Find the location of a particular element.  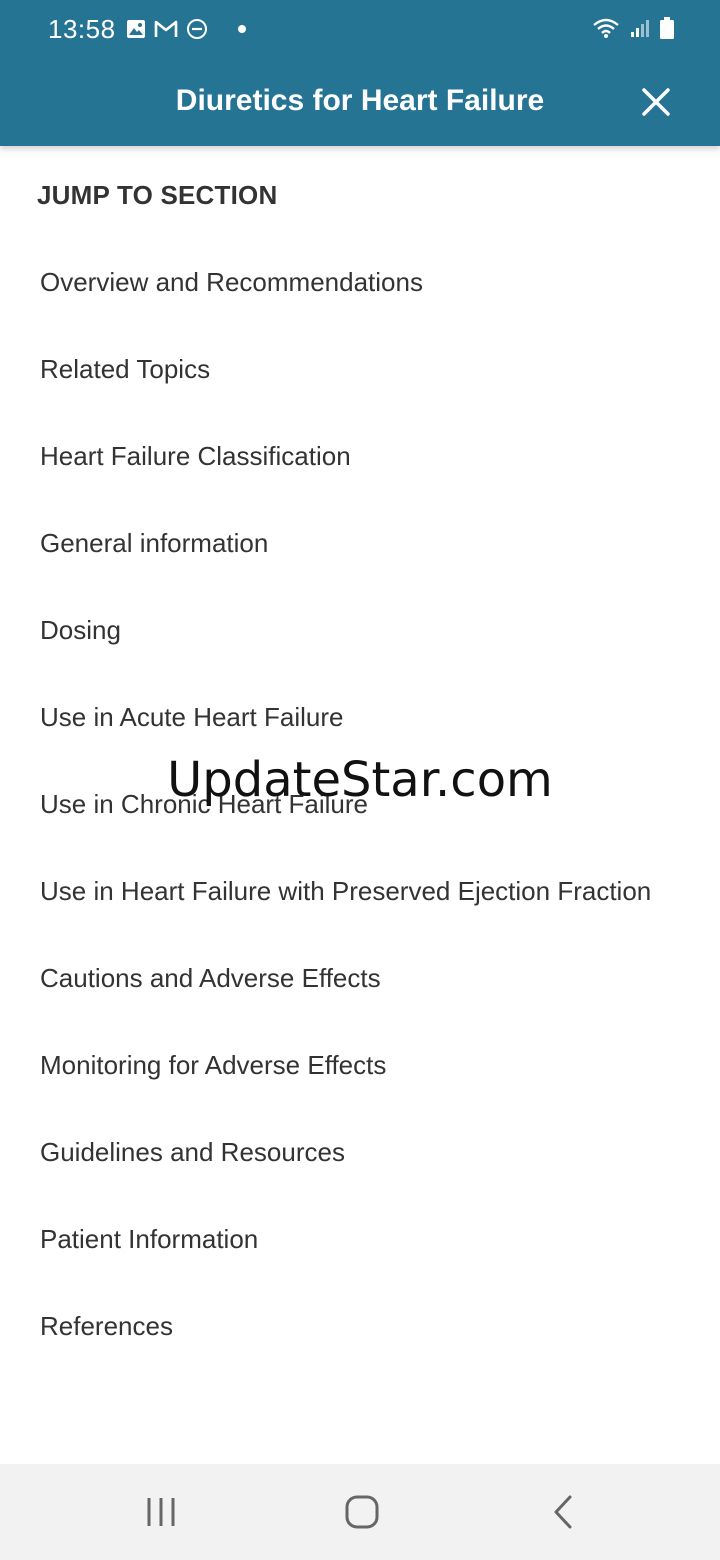

section-link-guidelines: Guidelines and Resources is located at coordinates (360, 1152).